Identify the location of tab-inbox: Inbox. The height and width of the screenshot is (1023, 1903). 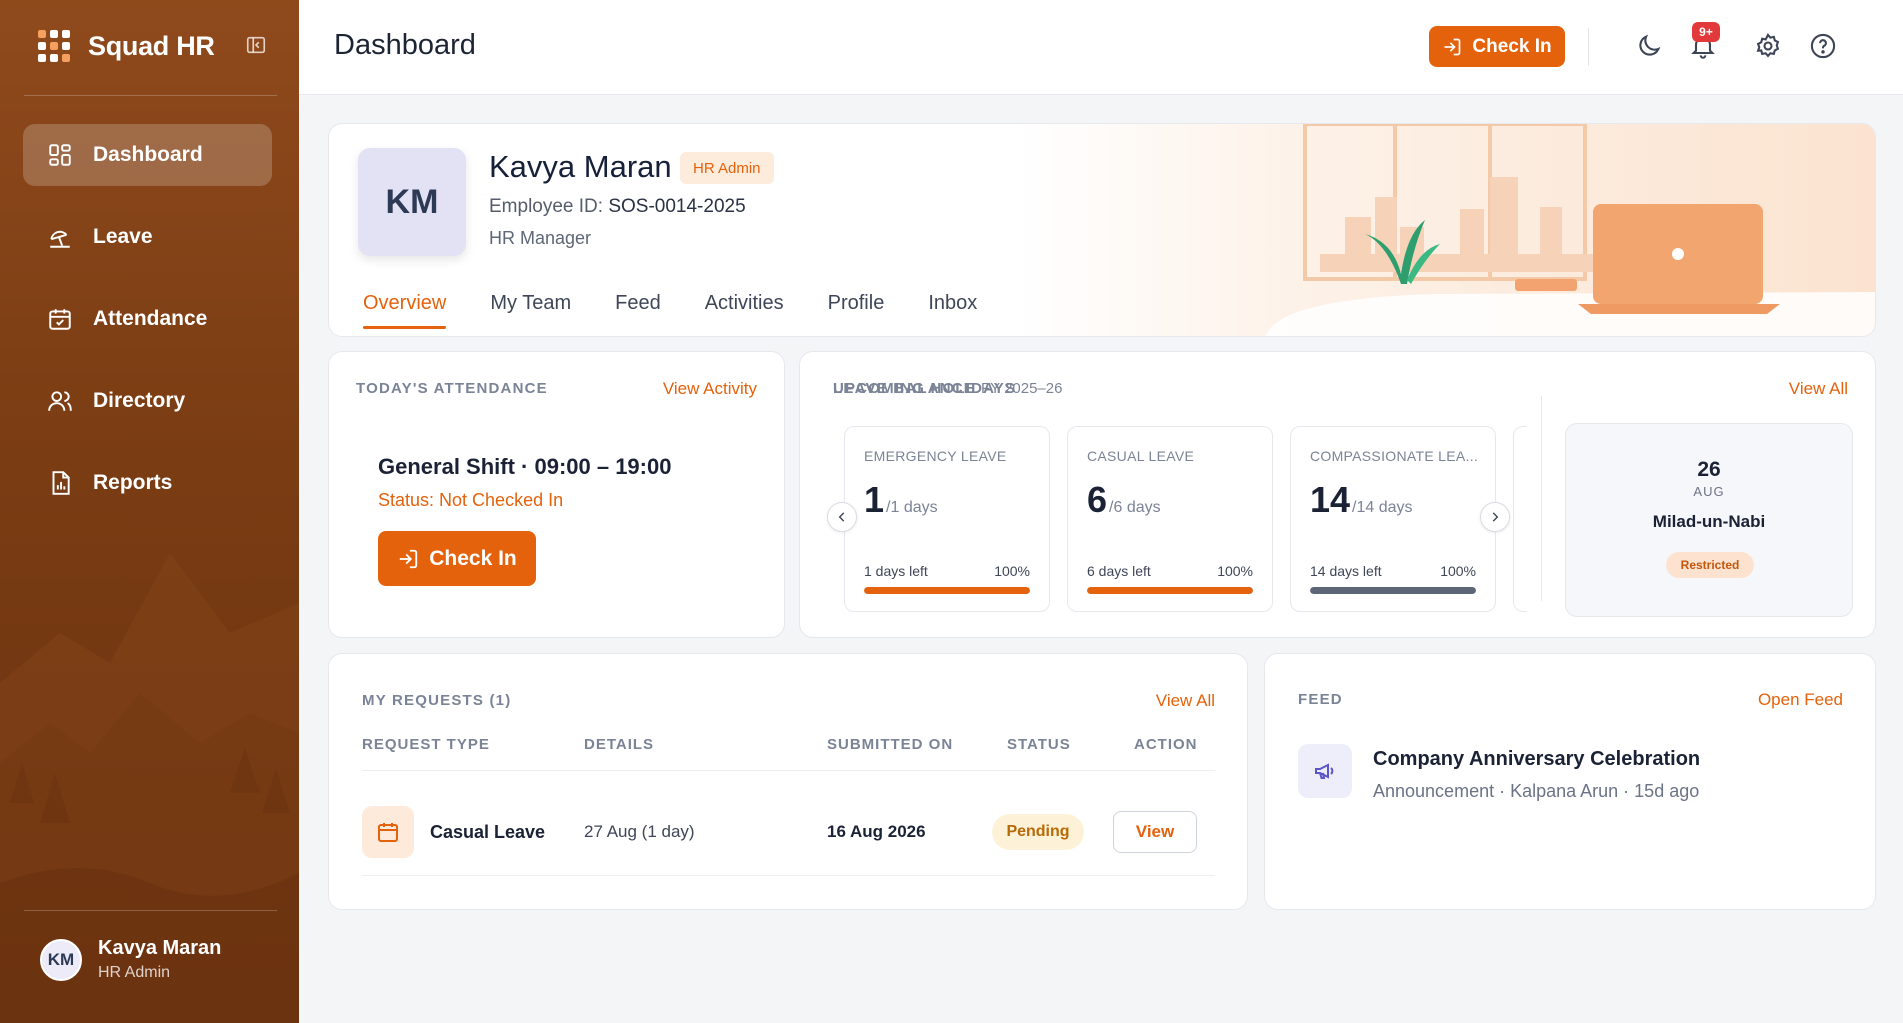
(952, 310).